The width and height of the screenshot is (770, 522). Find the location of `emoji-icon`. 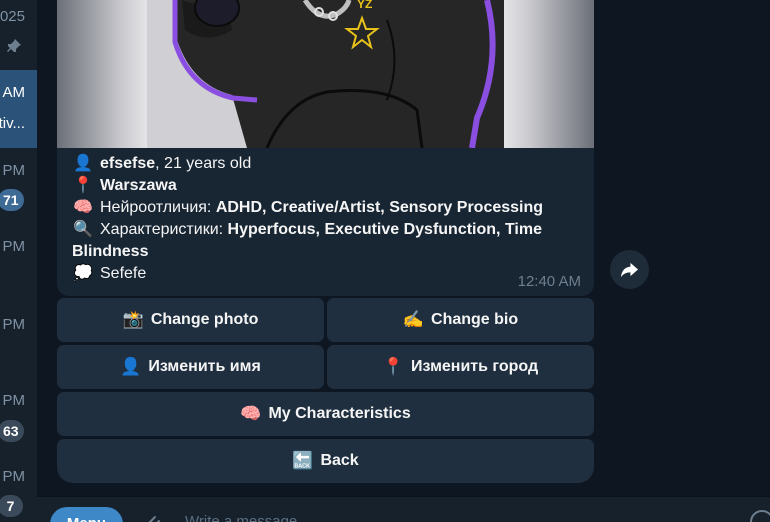

emoji-icon is located at coordinates (760, 516).